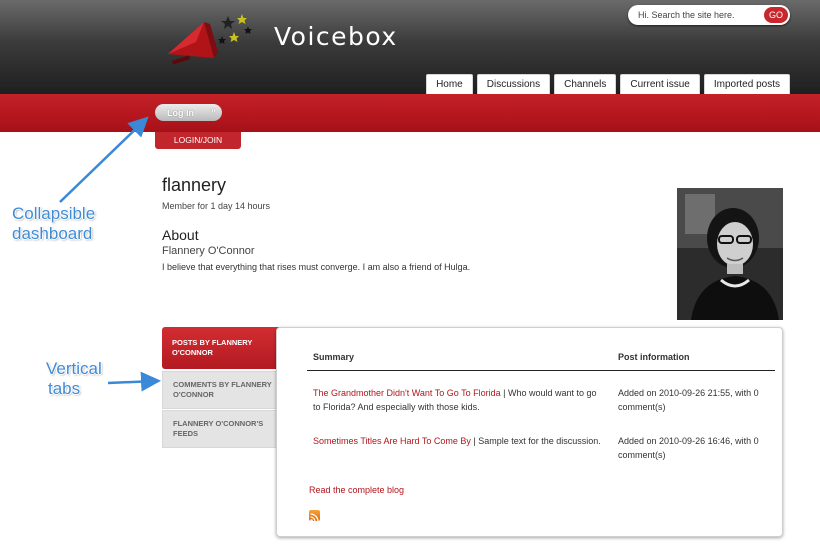 The image size is (820, 550). What do you see at coordinates (654, 357) in the screenshot?
I see `column-header-post-info: Post information` at bounding box center [654, 357].